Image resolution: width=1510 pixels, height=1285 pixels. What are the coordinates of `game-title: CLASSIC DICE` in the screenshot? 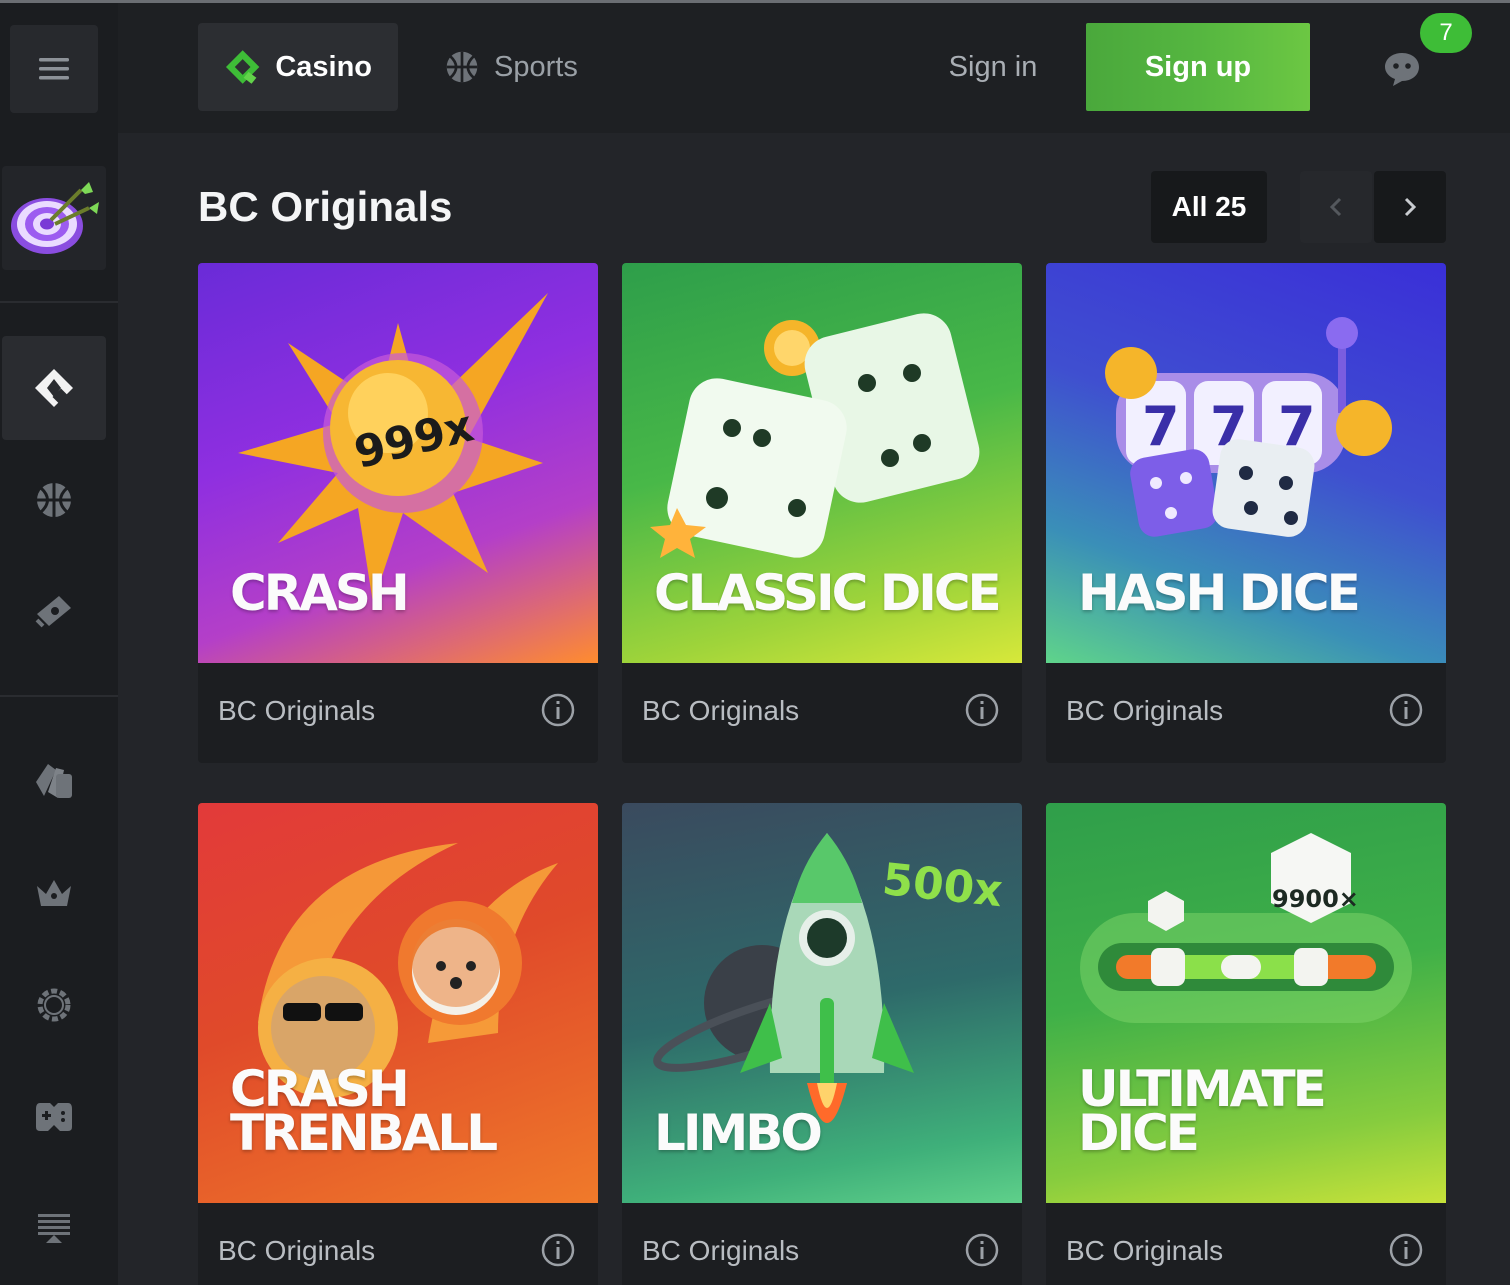 It's located at (828, 593).